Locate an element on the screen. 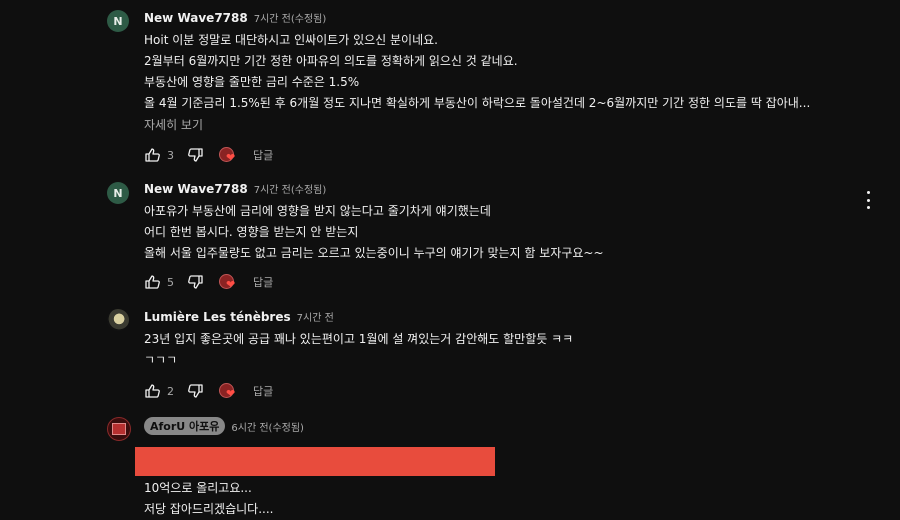  comment-header: AforU 아포유 6시간 전(수정됨) is located at coordinates (224, 426).